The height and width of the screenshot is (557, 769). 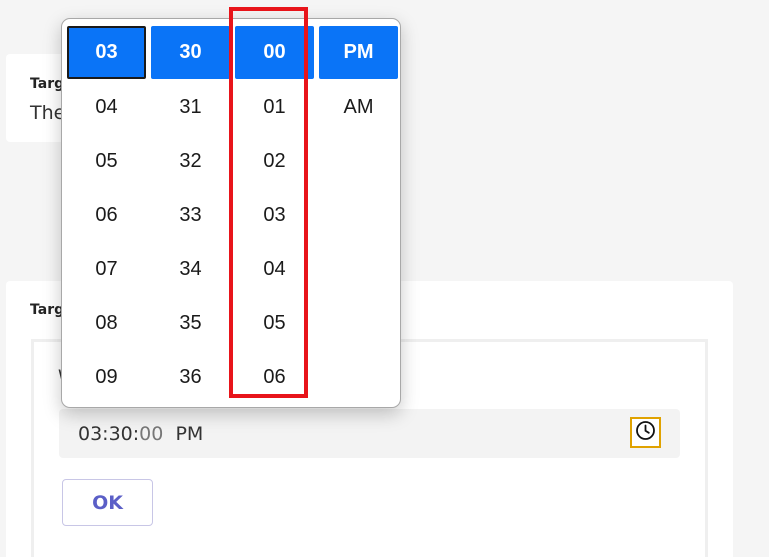 What do you see at coordinates (190, 323) in the screenshot?
I see `minute-option: 35` at bounding box center [190, 323].